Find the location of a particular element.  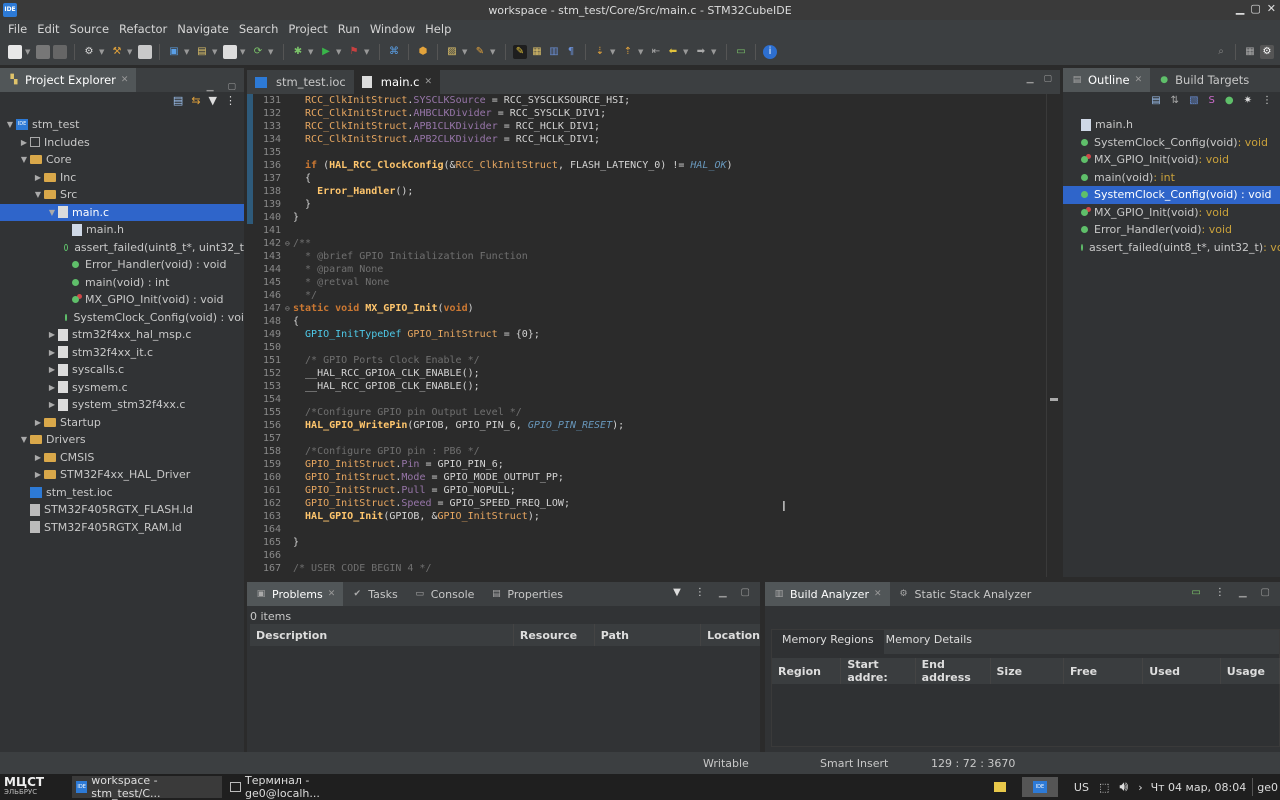

maximize-icon: ▢ is located at coordinates (1255, 8).